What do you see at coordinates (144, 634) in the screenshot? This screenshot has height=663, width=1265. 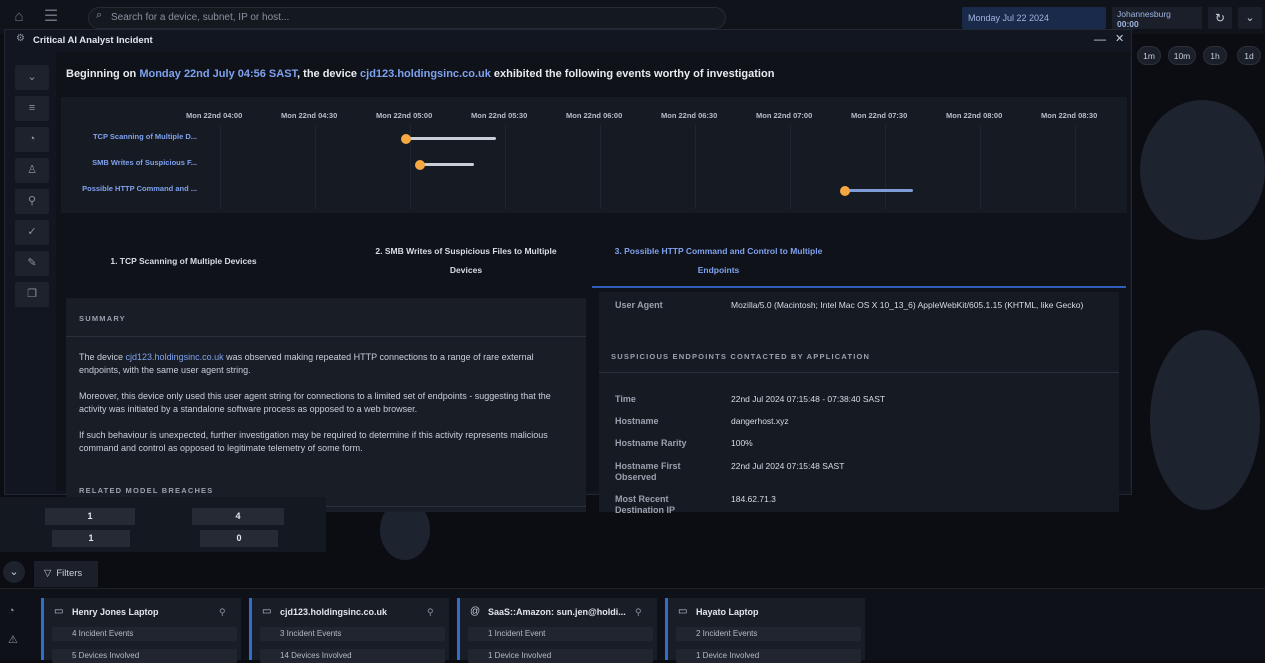 I see `incident-events-count: 4 Incident Events` at bounding box center [144, 634].